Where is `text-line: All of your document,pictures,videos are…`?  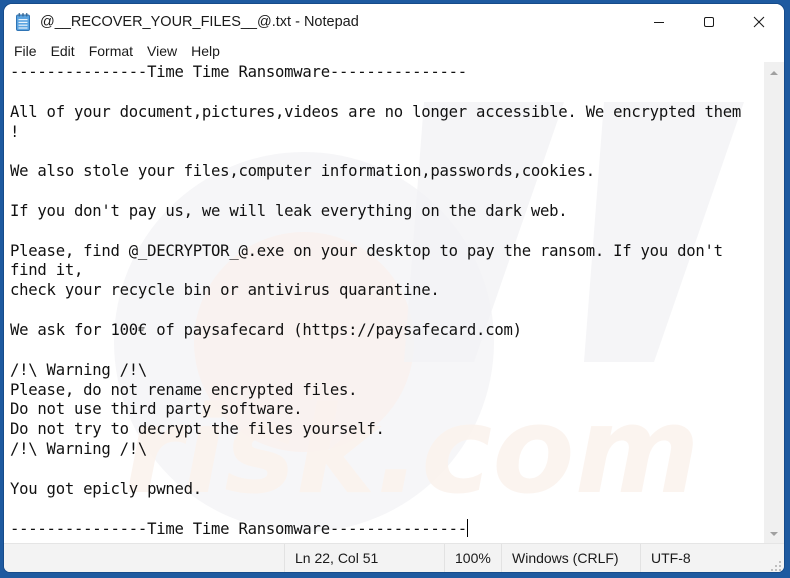 text-line: All of your document,pictures,videos are… is located at coordinates (376, 111).